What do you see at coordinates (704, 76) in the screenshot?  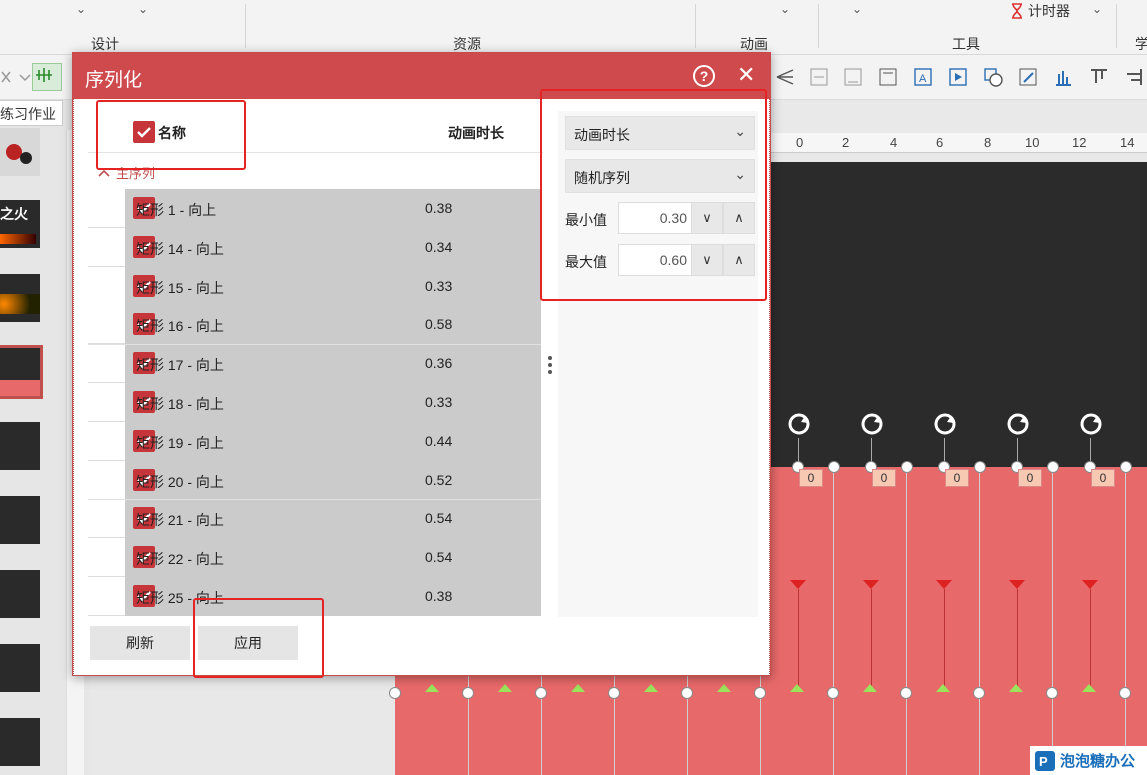 I see `help-icon: ?` at bounding box center [704, 76].